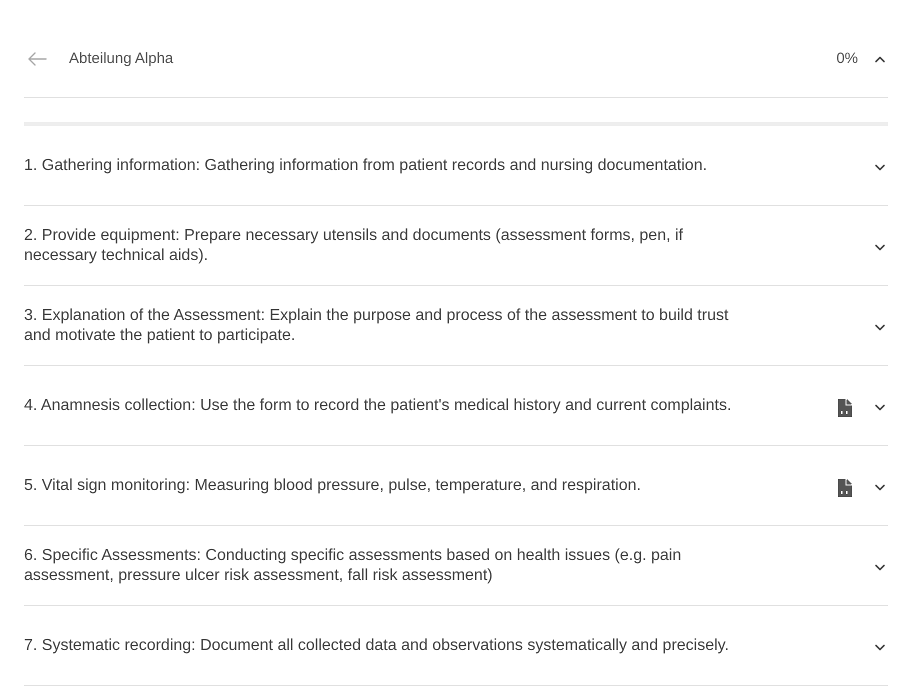 This screenshot has width=912, height=687. What do you see at coordinates (353, 566) in the screenshot?
I see `step-text: 6. Specific Assessments: Conducting specific assessments based on health issues (e.g. pain assessment, pressure ulcer risk assessment, fall risk assessment)` at bounding box center [353, 566].